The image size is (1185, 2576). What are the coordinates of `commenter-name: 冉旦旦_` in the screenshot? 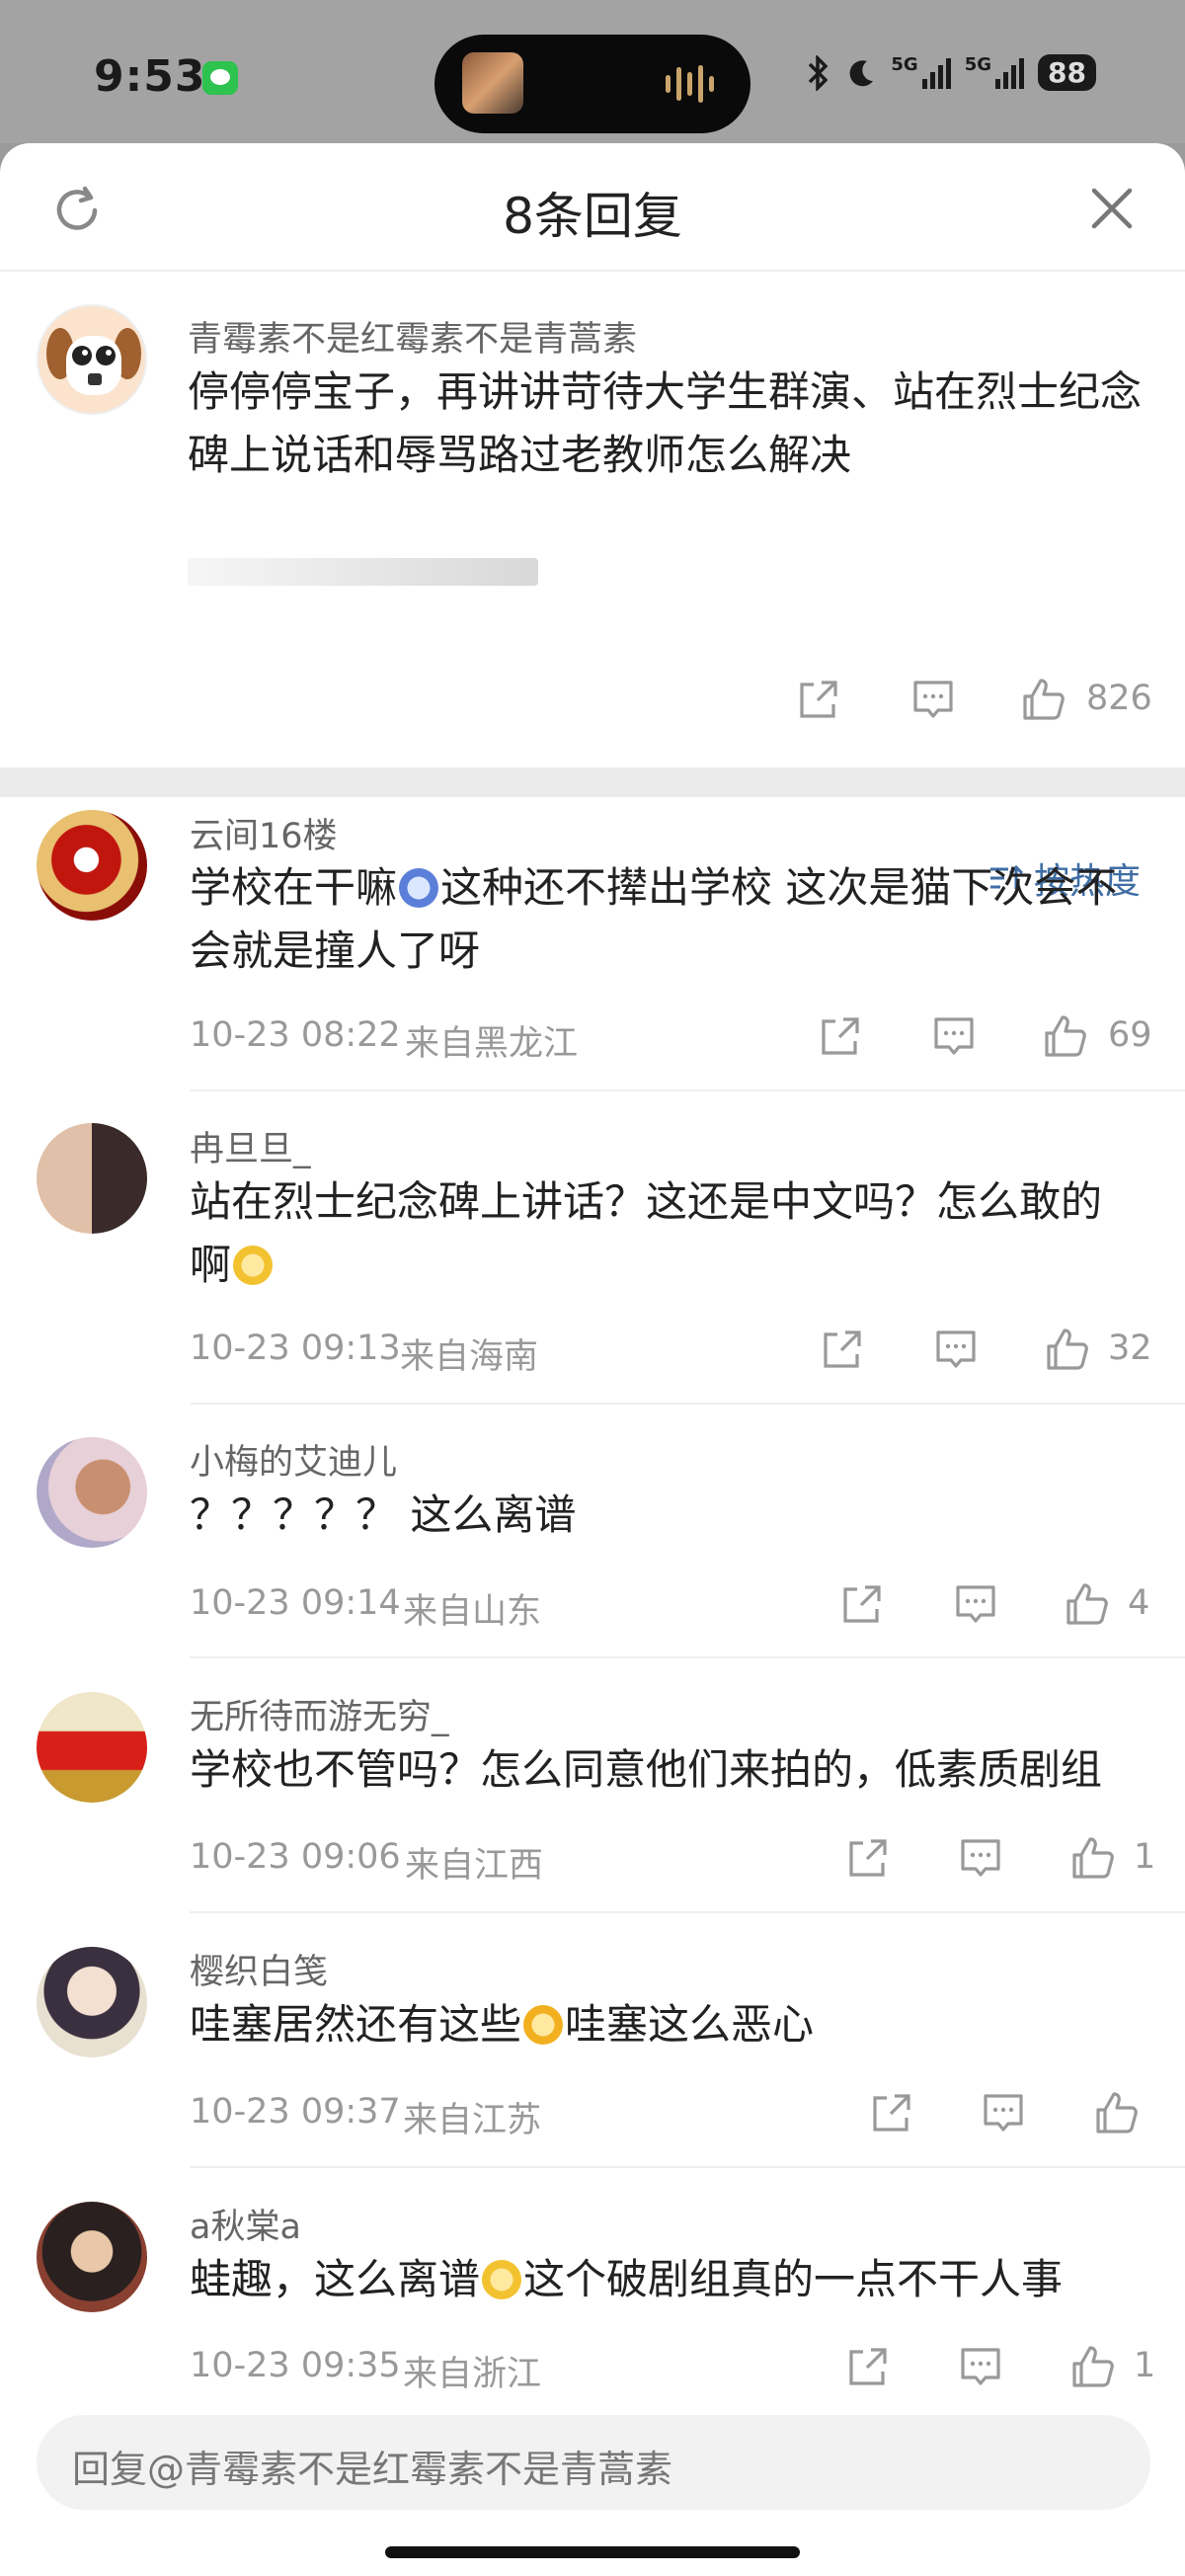 It's located at (251, 1146).